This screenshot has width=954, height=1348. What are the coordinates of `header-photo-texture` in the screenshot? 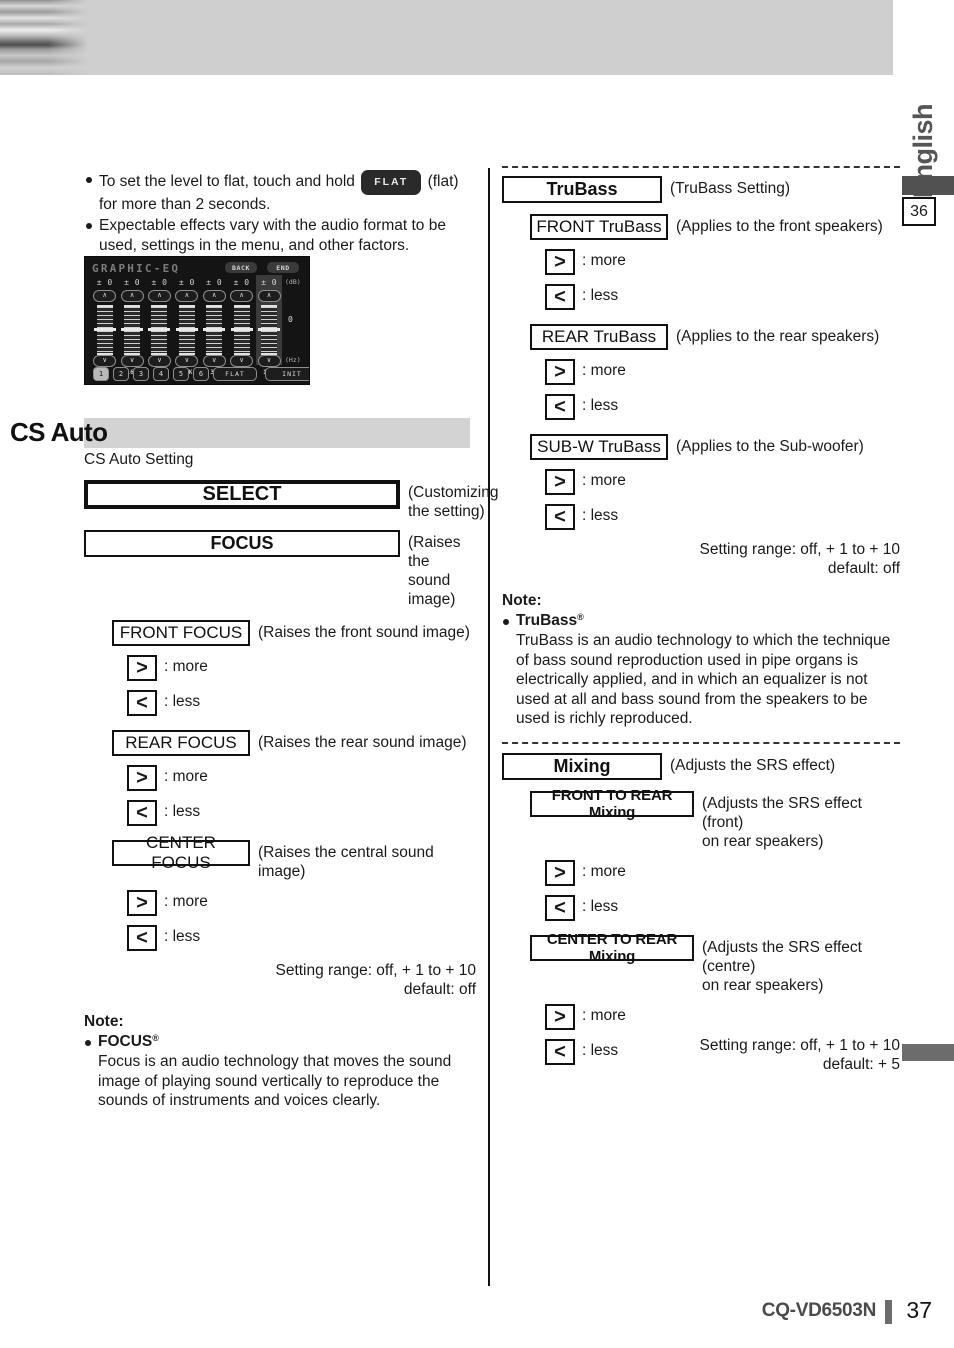 It's located at (44, 37).